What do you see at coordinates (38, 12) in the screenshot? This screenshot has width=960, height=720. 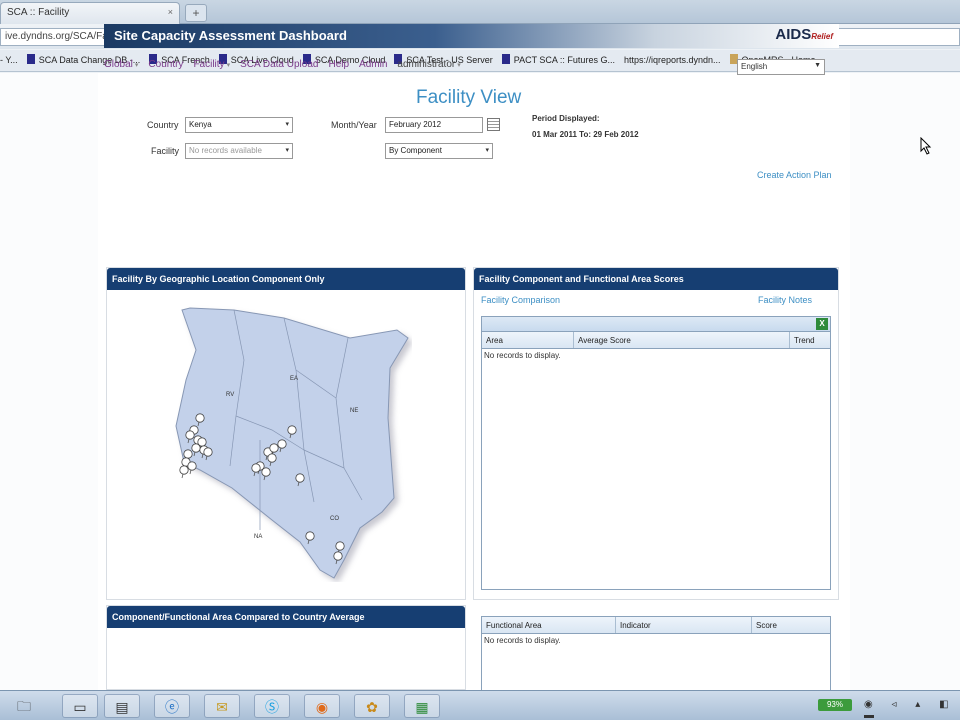 I see `browser-tab-title: SCA :: Facility` at bounding box center [38, 12].